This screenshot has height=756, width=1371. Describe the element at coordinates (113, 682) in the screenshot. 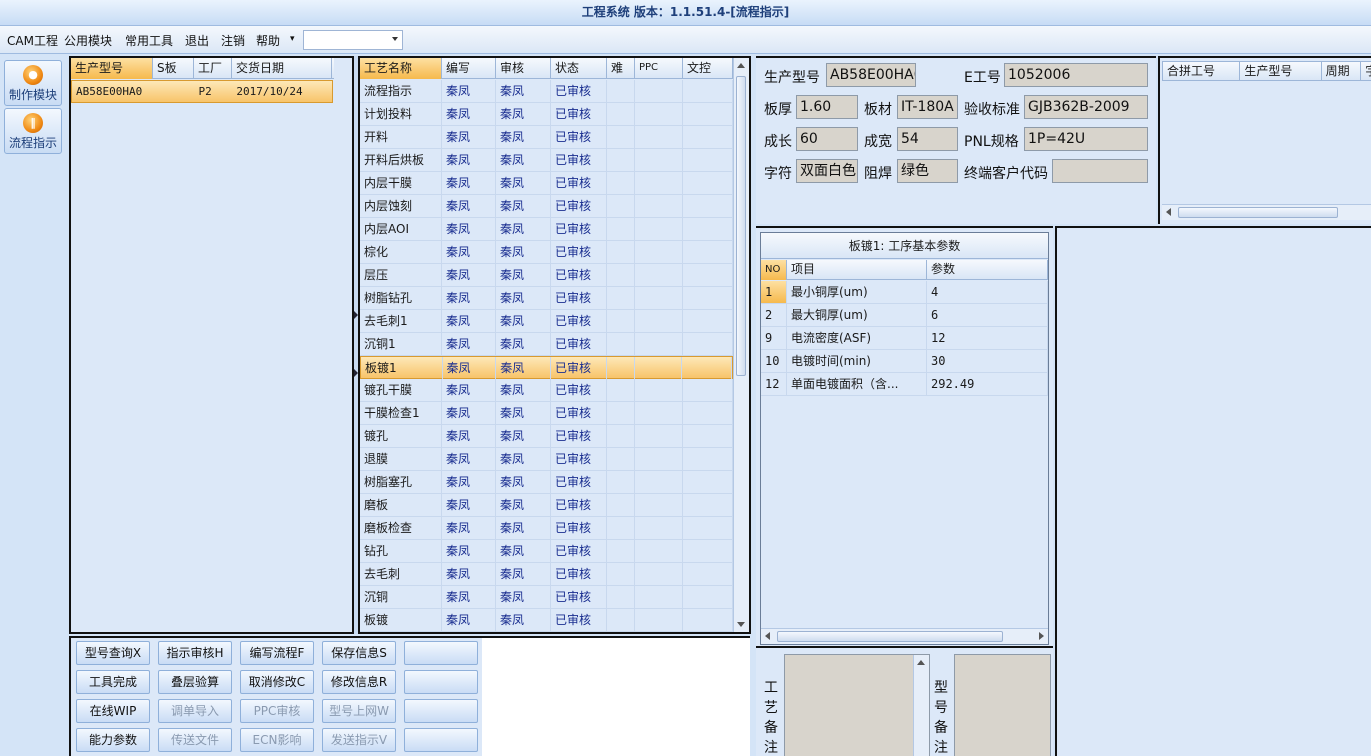

I see `action-button: 工具完成` at that location.